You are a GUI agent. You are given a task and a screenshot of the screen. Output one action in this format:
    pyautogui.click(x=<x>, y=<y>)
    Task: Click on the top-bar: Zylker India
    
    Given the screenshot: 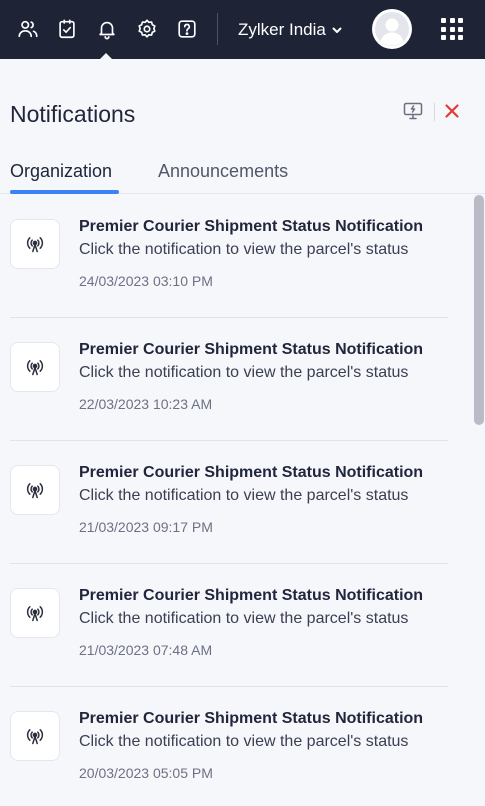 What is the action you would take?
    pyautogui.click(x=242, y=30)
    